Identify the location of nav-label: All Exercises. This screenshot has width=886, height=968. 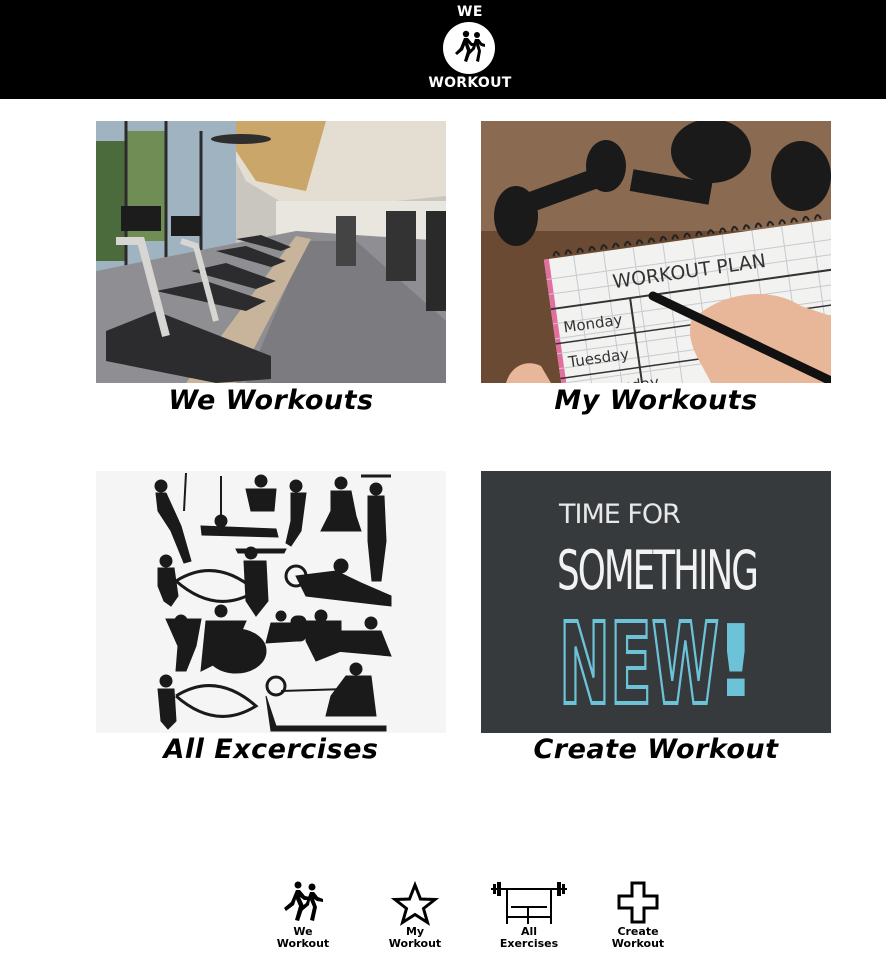
(529, 937).